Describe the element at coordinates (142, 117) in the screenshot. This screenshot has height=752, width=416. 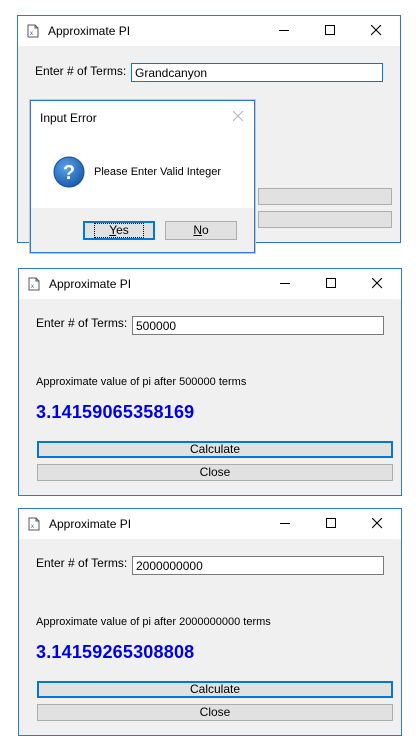
I see `dialog-title-bar: Input Error` at that location.